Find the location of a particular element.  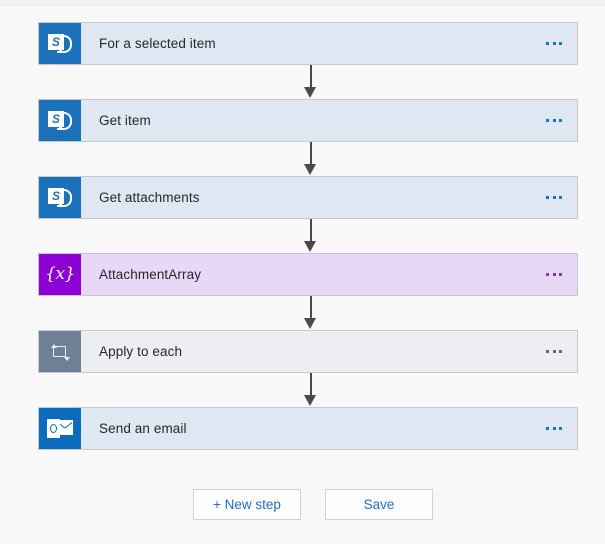

flow-step-card: S Get attachments is located at coordinates (308, 197).